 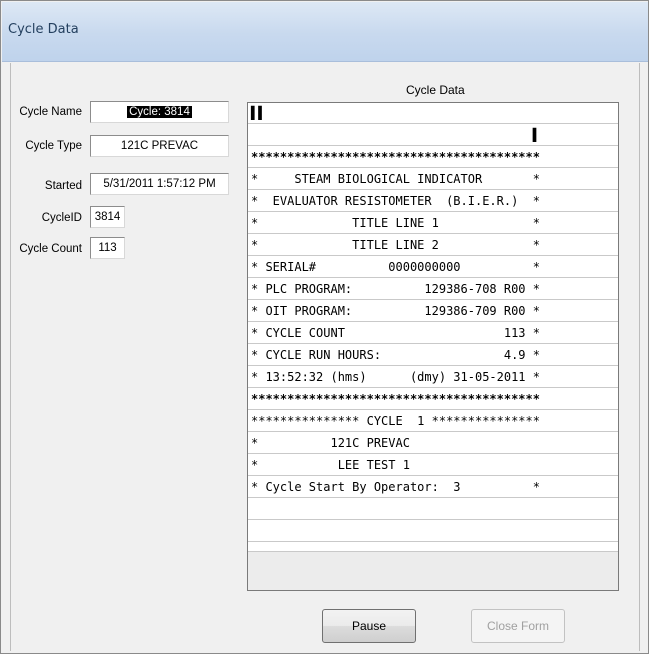 What do you see at coordinates (433, 201) in the screenshot?
I see `printout-line: * EVALUATOR RESISTOMETER (B.I.E.R.) *` at bounding box center [433, 201].